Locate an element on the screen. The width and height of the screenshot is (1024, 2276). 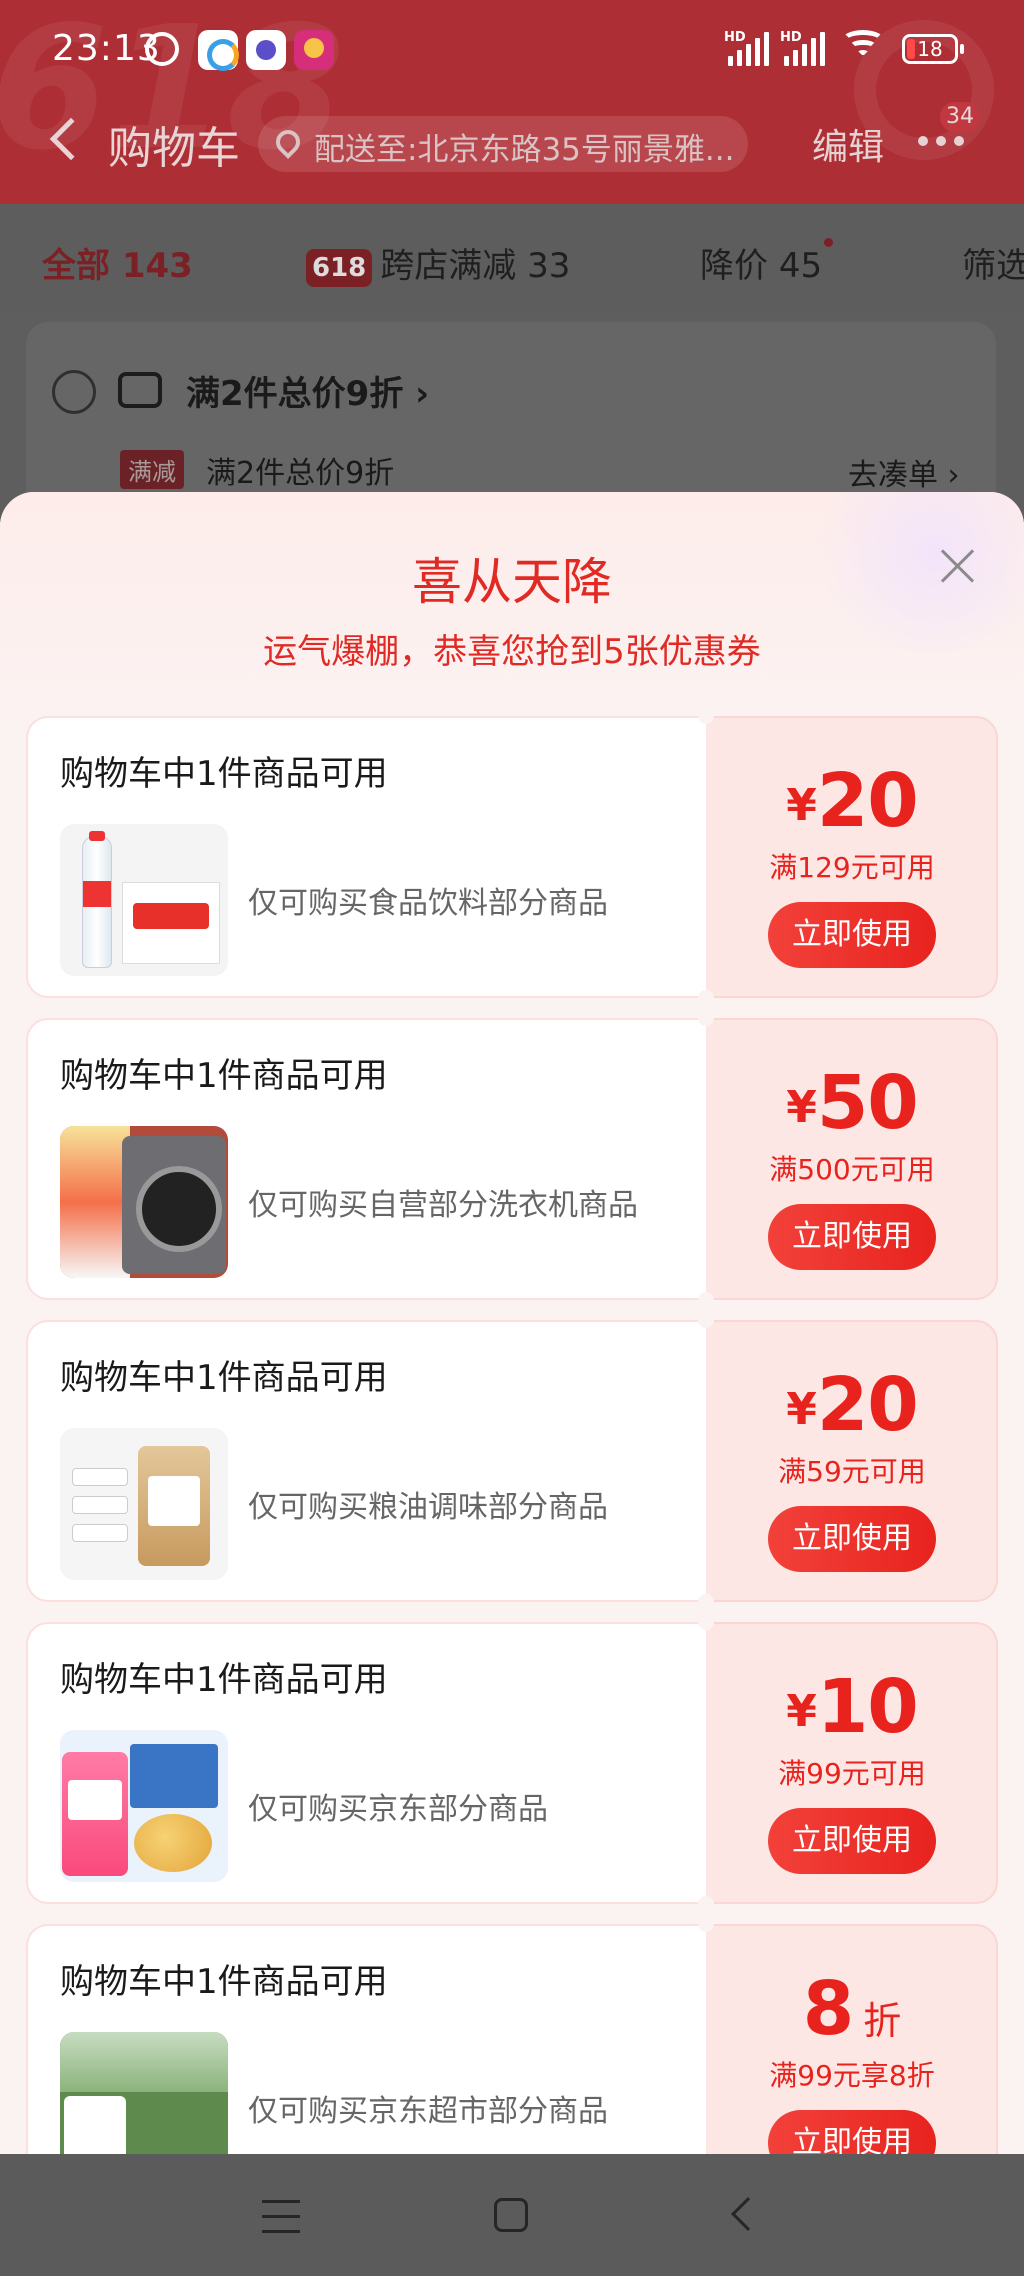
coupon-card: 购物车中1件商品可用 仅可购买京东部分商品 ¥10 满99元可用 立即使用 is located at coordinates (512, 1763).